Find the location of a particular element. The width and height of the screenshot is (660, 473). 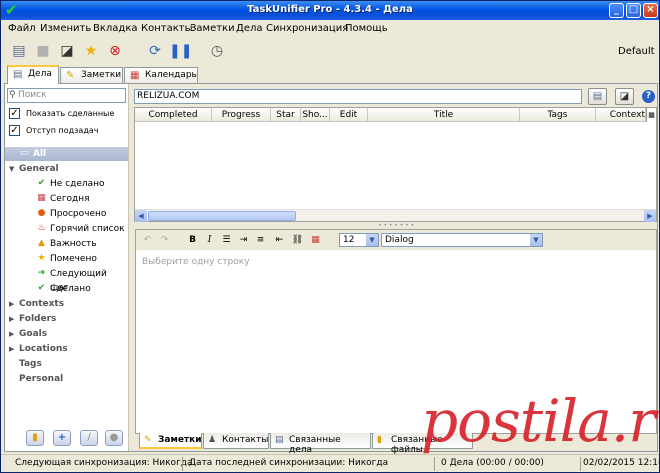

warning-circle-icon: ● is located at coordinates (41, 213).